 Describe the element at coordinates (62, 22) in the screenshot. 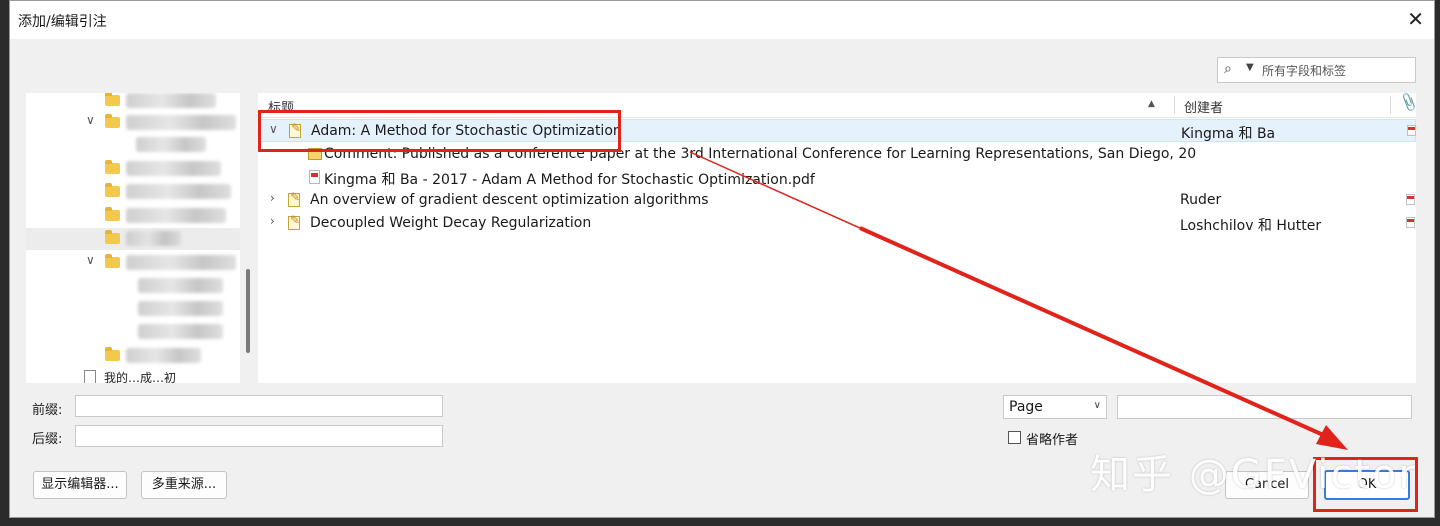

I see `dialog-title: 添加/编辑引注` at that location.